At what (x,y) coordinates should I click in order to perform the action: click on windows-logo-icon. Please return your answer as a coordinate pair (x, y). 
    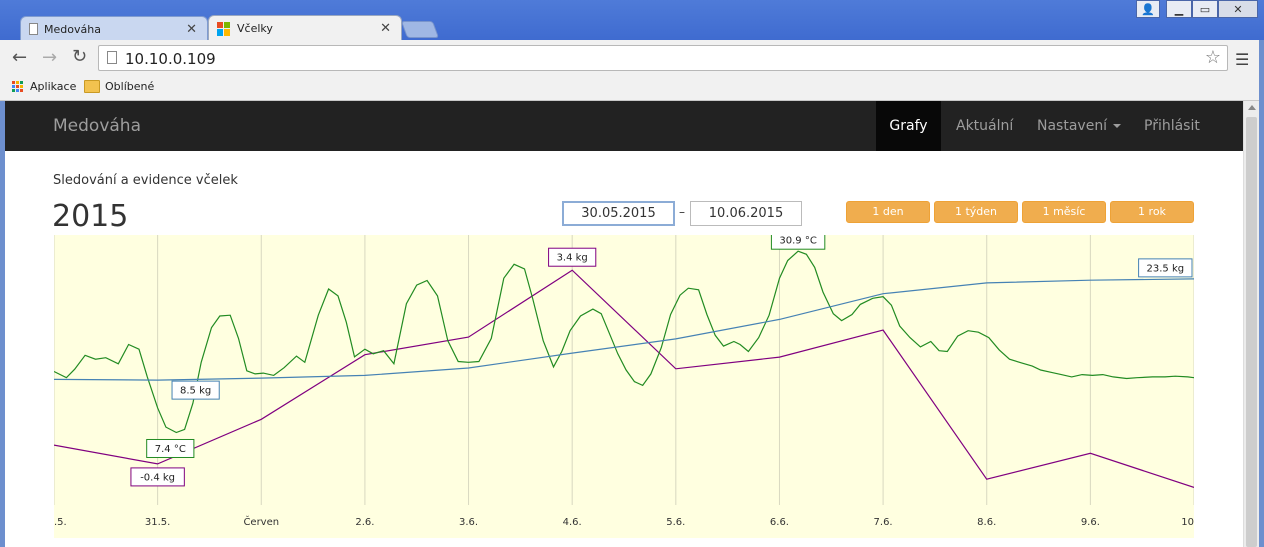
    Looking at the image, I should click on (224, 28).